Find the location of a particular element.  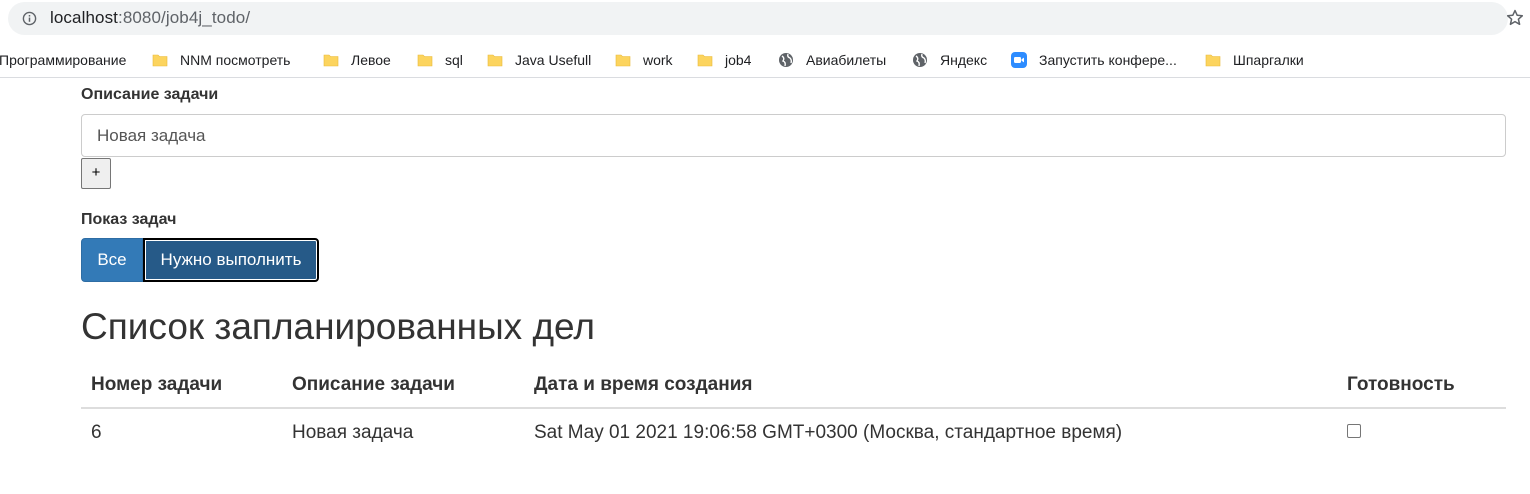

bookmark-label: job4 is located at coordinates (738, 60).